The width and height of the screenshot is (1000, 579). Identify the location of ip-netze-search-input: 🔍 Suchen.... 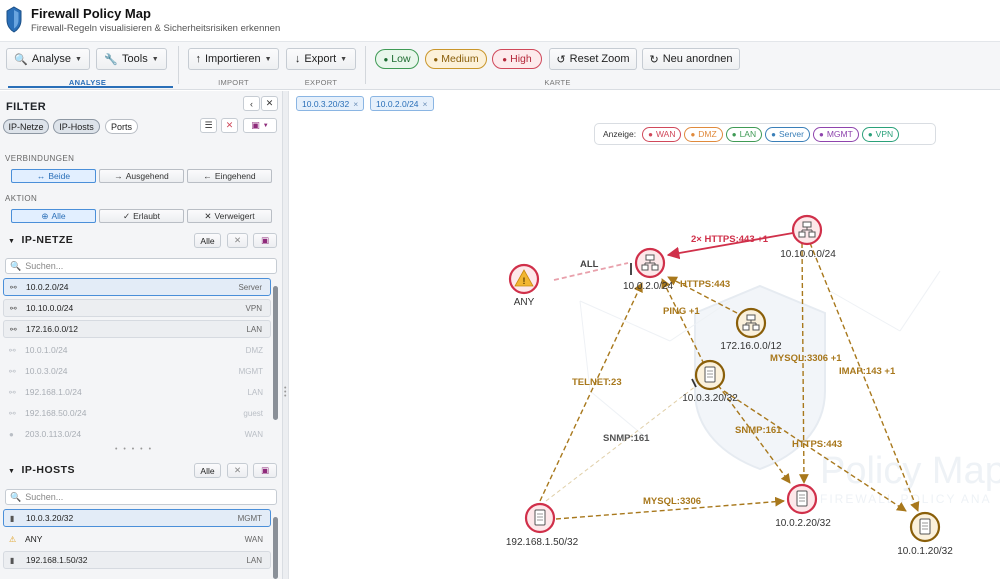
(141, 266).